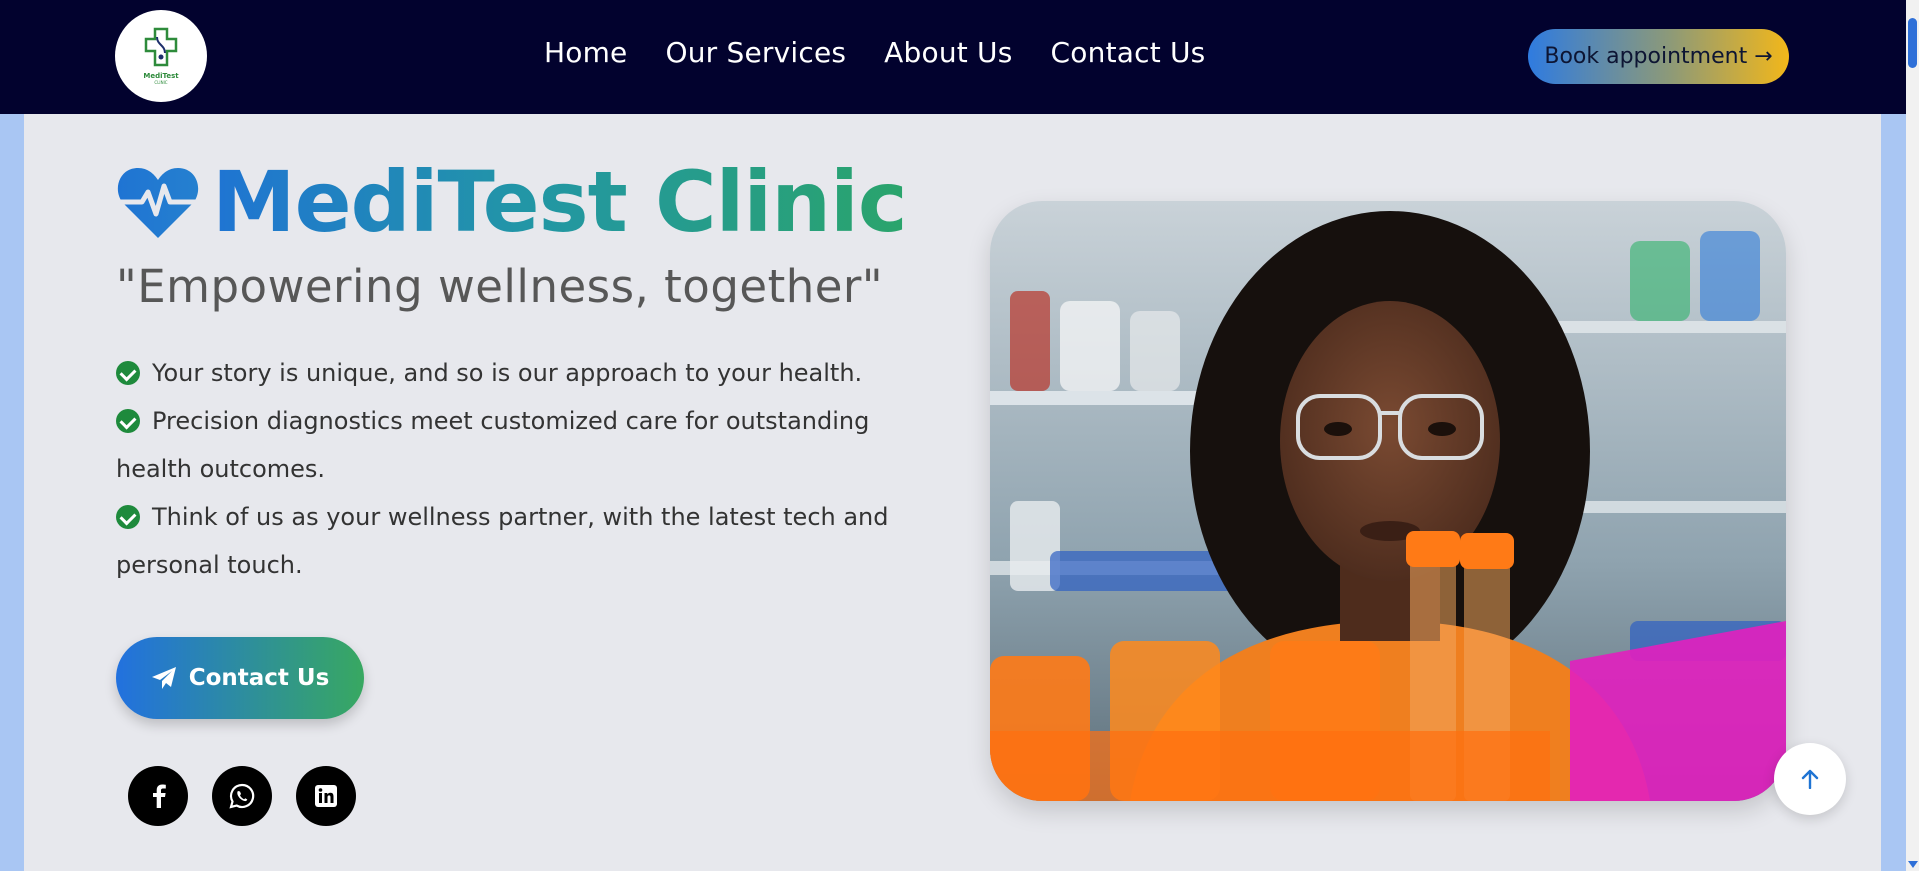 The height and width of the screenshot is (871, 1919). I want to click on hero-title: MediTest Clinic, so click(560, 202).